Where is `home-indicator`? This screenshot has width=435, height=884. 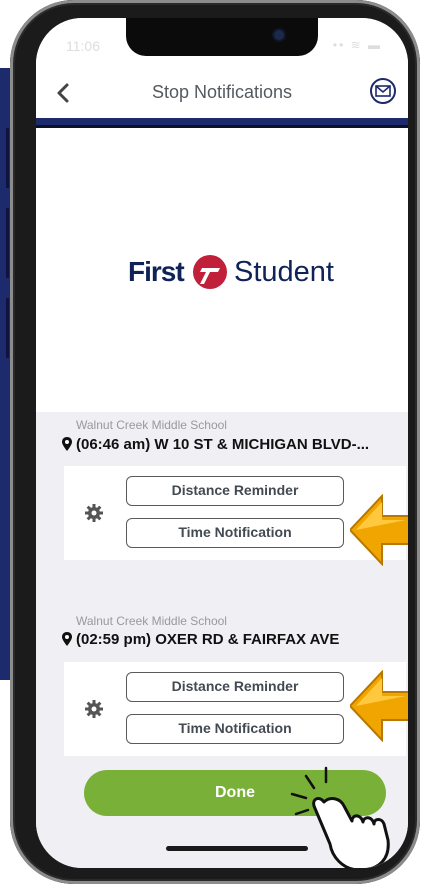 home-indicator is located at coordinates (237, 848).